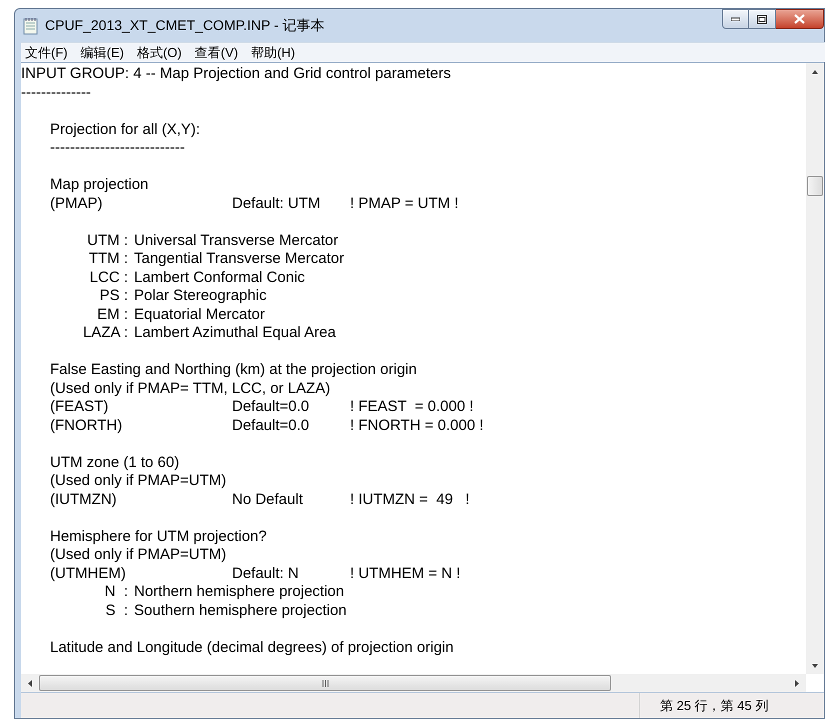 The width and height of the screenshot is (825, 719). What do you see at coordinates (404, 203) in the screenshot?
I see `parameter-value: ! PMAP = UTM !` at bounding box center [404, 203].